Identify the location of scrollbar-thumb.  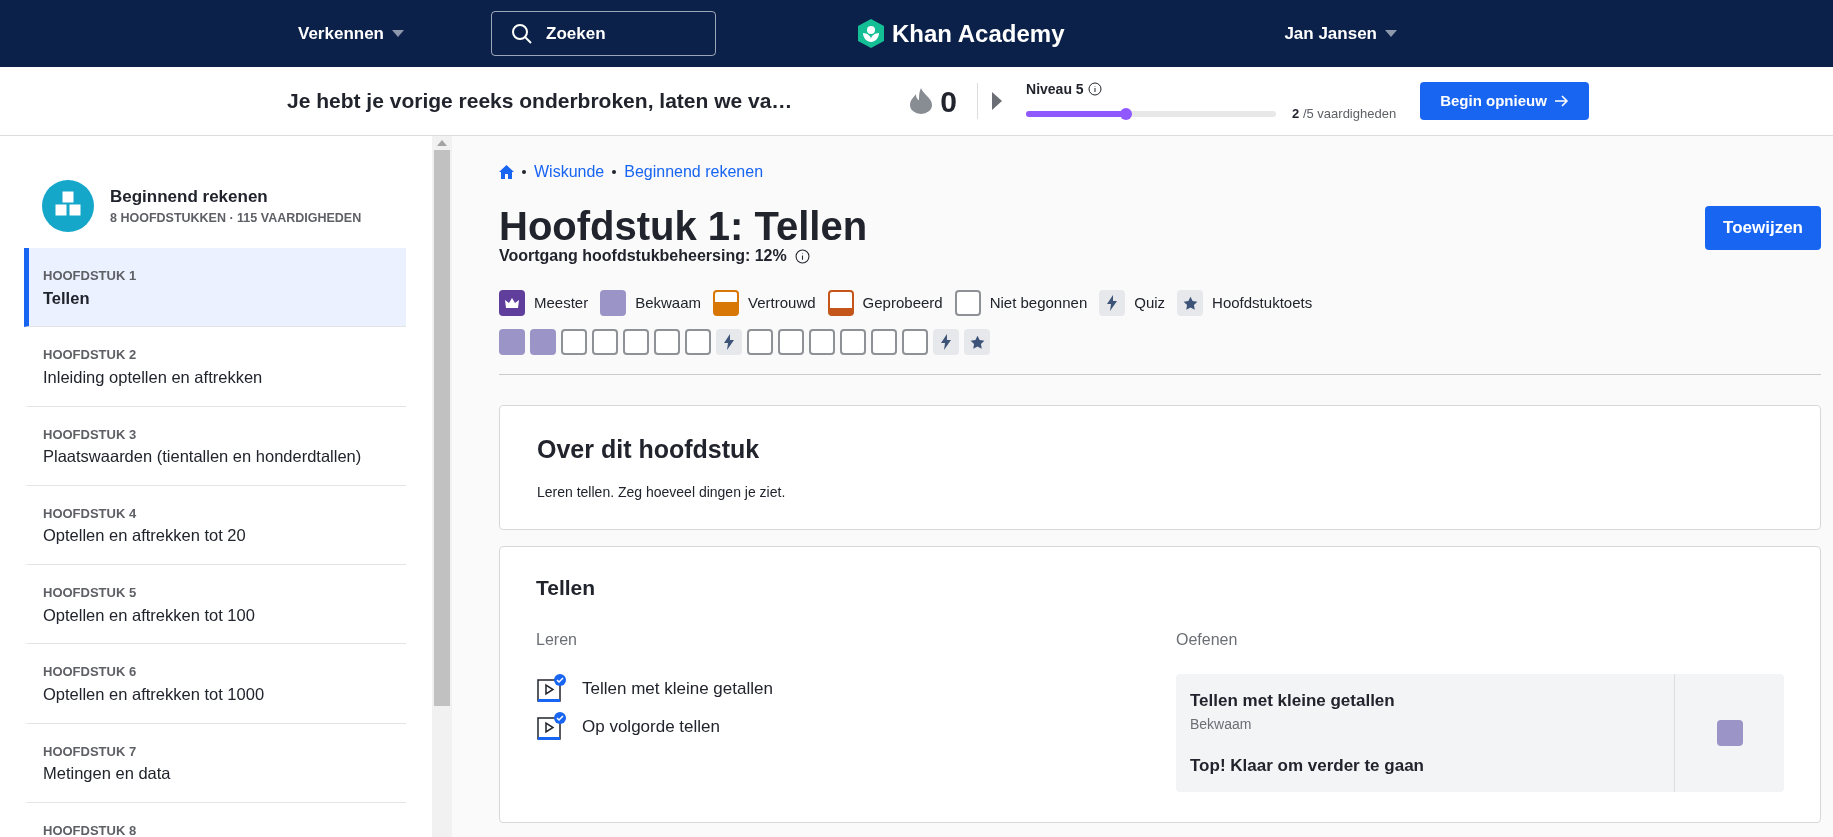
(442, 428).